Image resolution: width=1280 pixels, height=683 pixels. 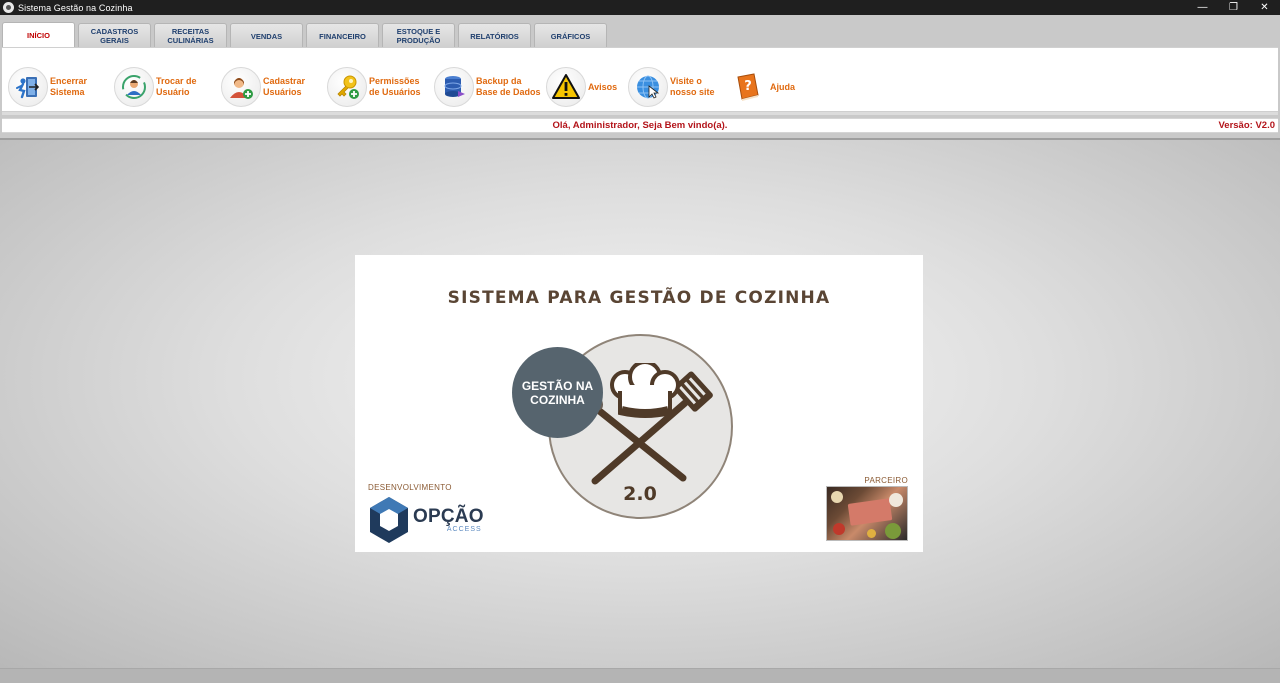 What do you see at coordinates (454, 87) in the screenshot?
I see `database-backup-icon` at bounding box center [454, 87].